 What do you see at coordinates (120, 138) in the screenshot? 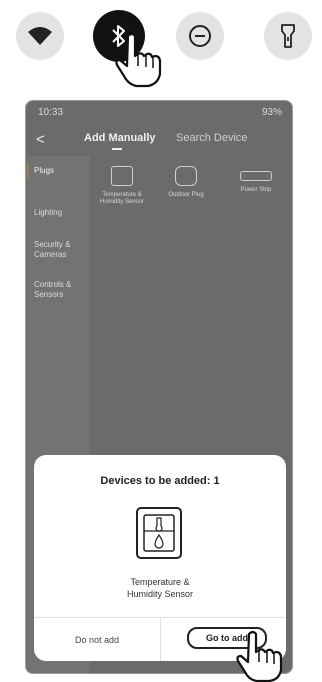
I see `tab-add-manually: Add Manually` at bounding box center [120, 138].